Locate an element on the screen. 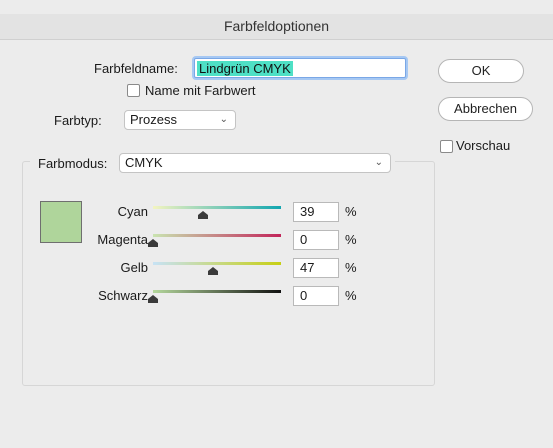  cyan-percent-unit: % is located at coordinates (351, 211).